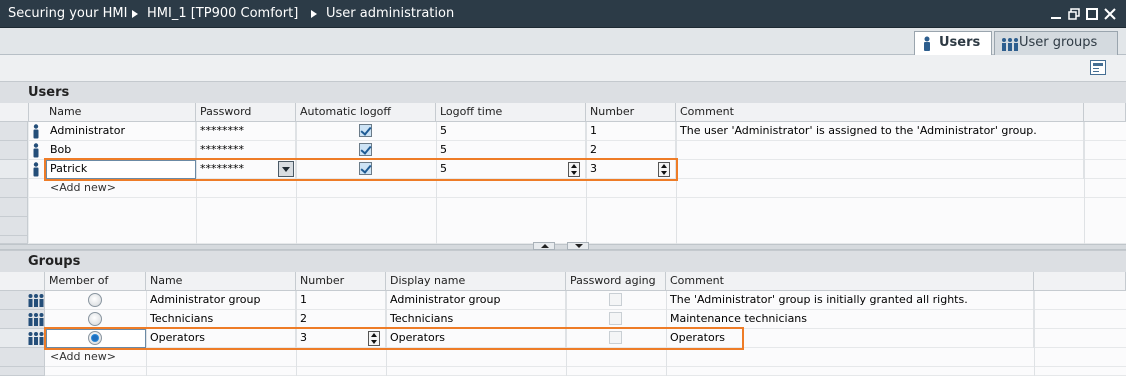  What do you see at coordinates (221, 300) in the screenshot?
I see `group-name-cell: Administrator group` at bounding box center [221, 300].